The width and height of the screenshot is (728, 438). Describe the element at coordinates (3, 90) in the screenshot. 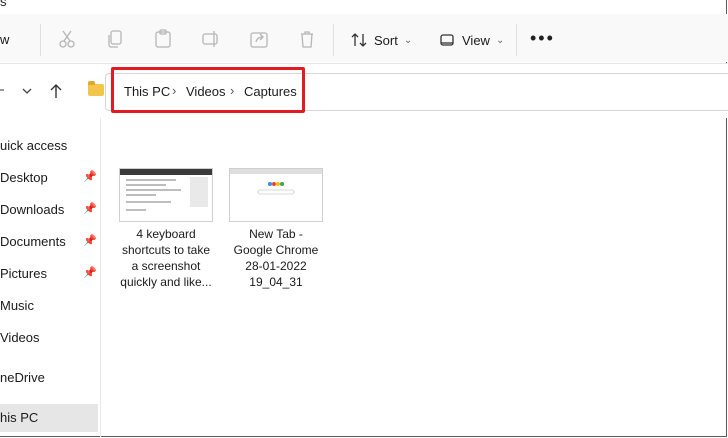

I see `forward-arrow-icon` at that location.